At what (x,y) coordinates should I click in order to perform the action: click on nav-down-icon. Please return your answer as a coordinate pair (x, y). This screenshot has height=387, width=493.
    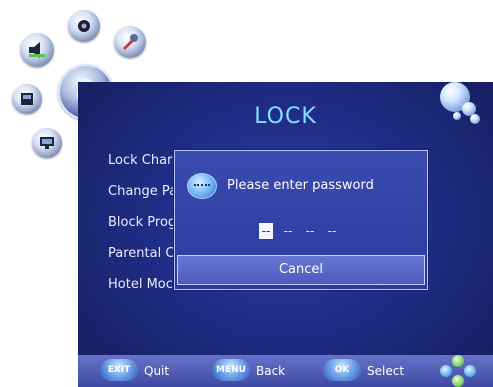
    Looking at the image, I should click on (458, 381).